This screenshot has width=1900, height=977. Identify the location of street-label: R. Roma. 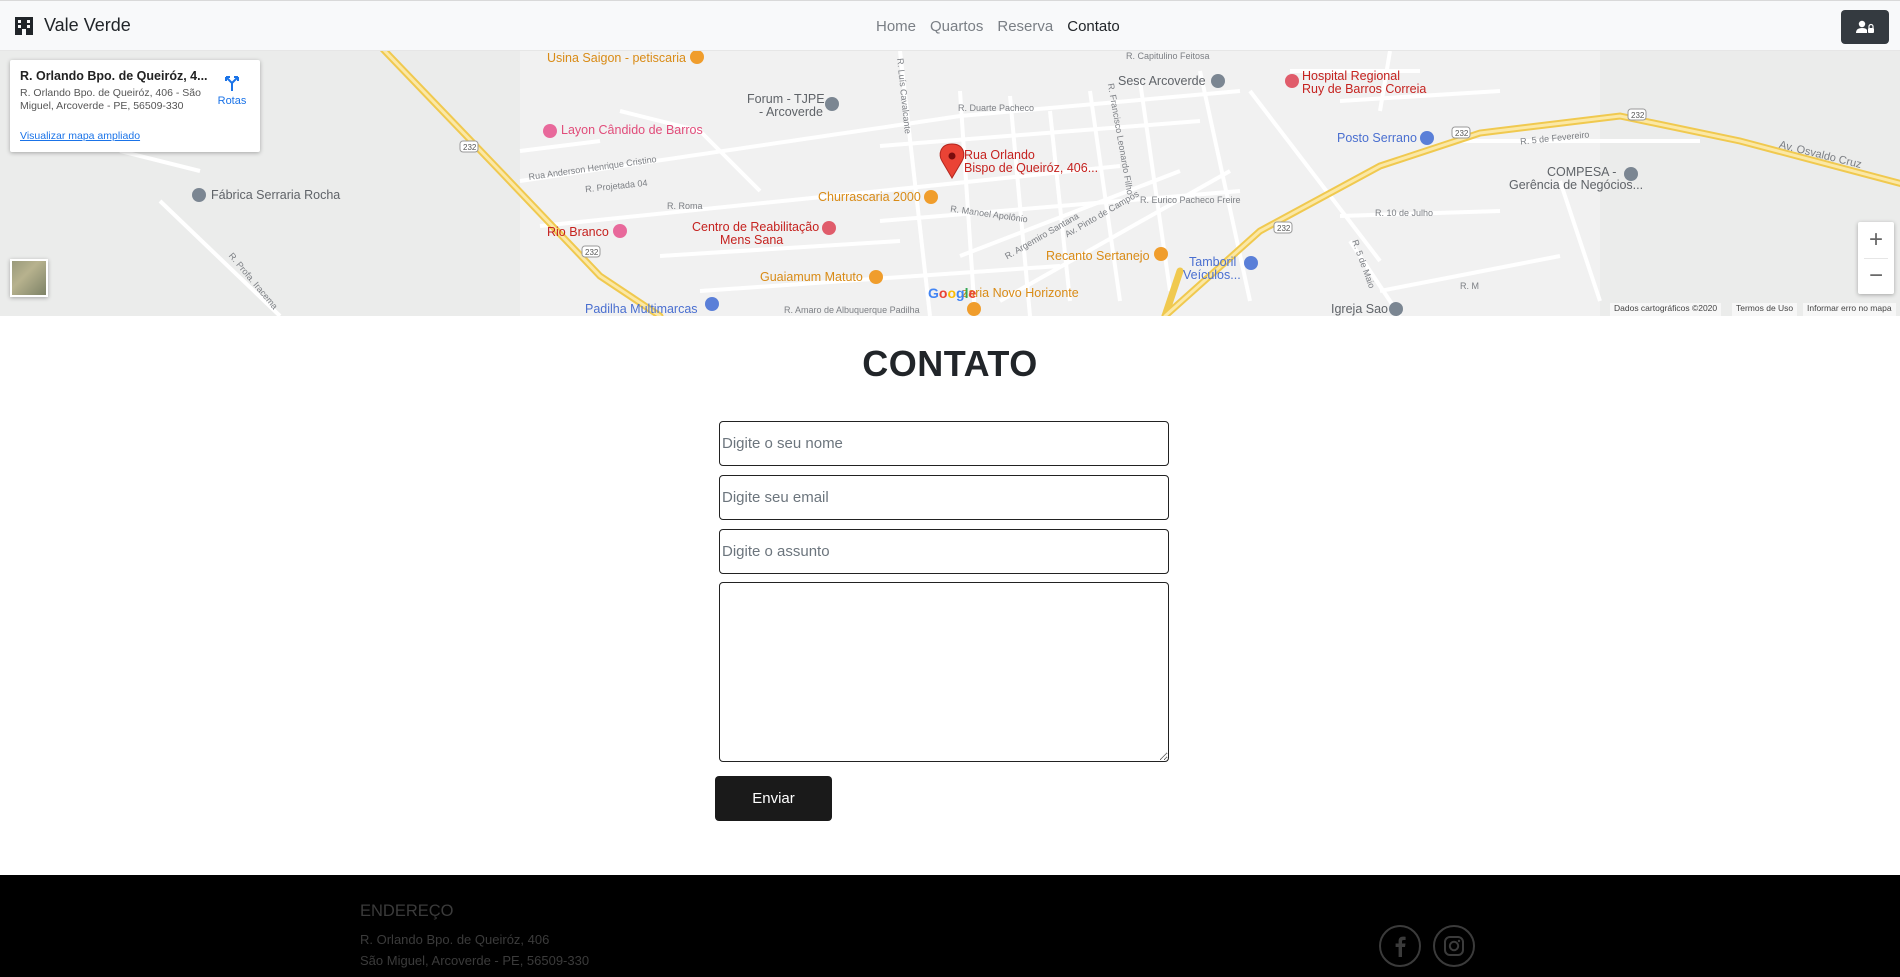
(685, 206).